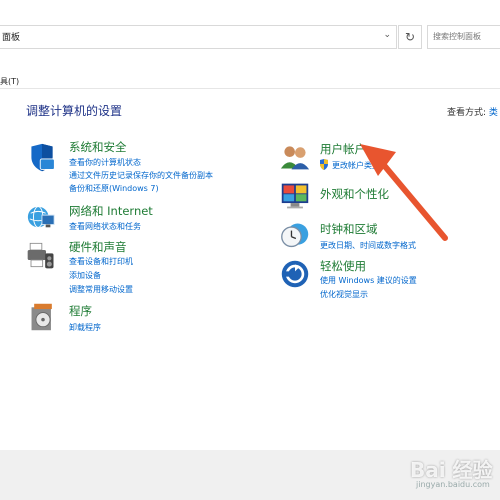 This screenshot has height=500, width=500. Describe the element at coordinates (453, 484) in the screenshot. I see `watermark-url: jingyan.baidu.com` at that location.